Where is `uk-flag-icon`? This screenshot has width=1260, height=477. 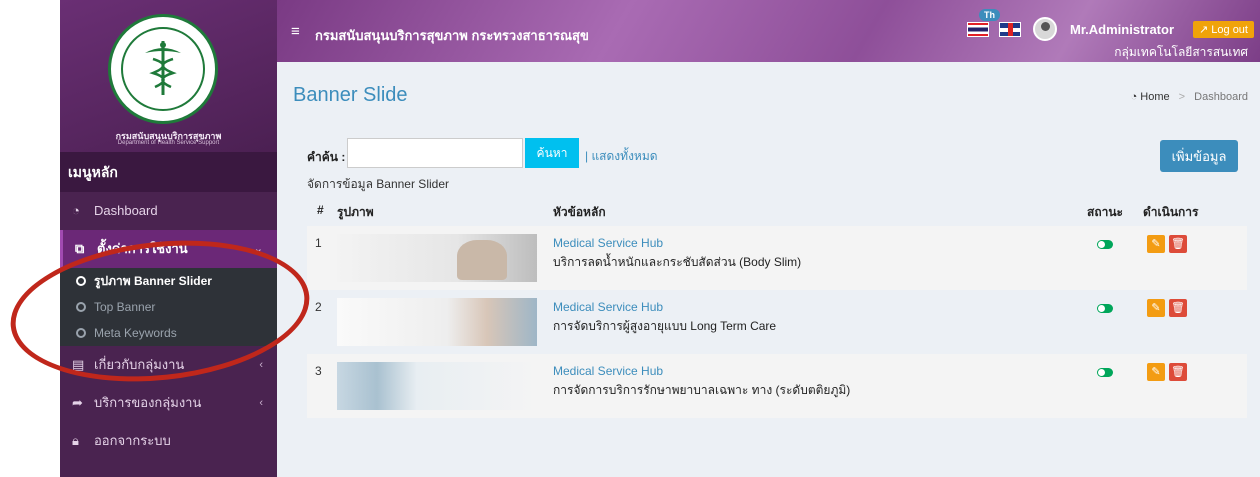
uk-flag-icon is located at coordinates (1010, 29).